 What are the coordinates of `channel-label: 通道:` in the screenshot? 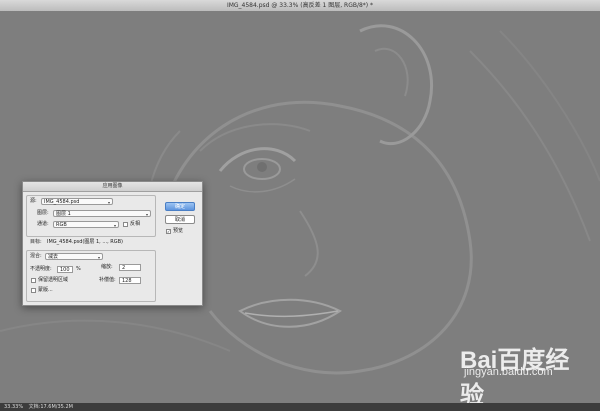 It's located at (43, 224).